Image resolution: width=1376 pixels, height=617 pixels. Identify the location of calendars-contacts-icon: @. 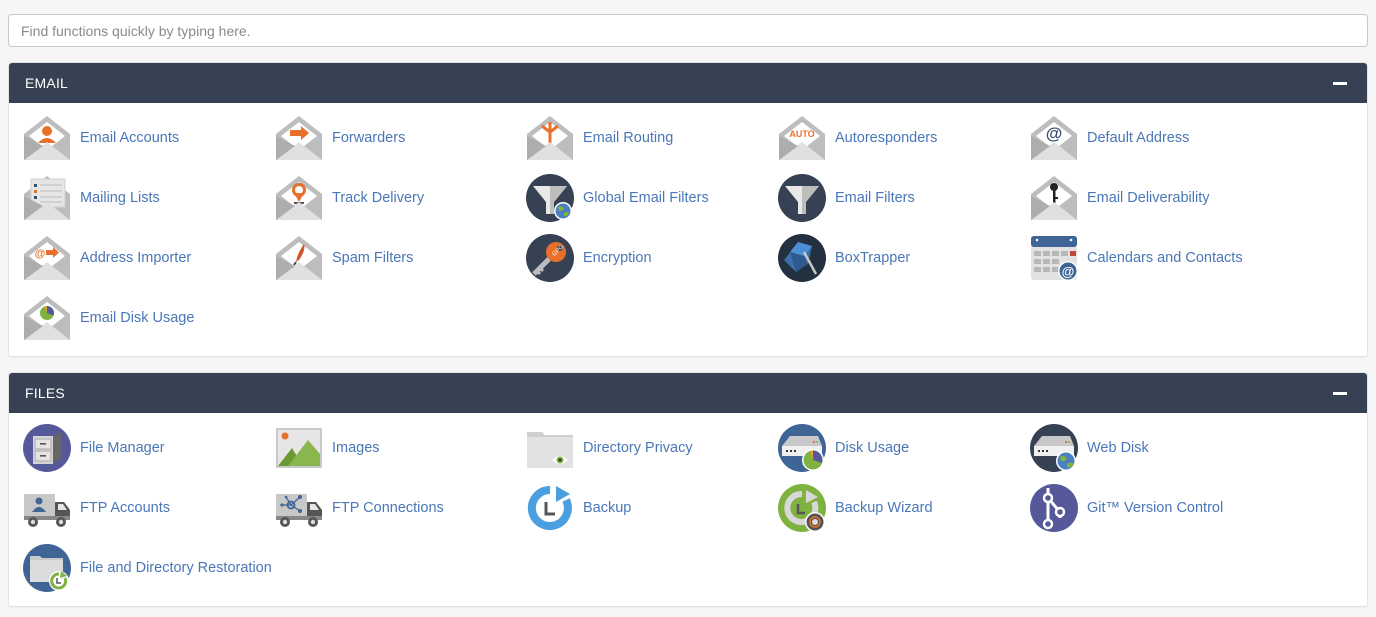
(1054, 258).